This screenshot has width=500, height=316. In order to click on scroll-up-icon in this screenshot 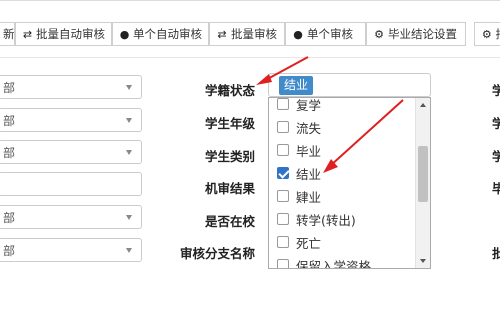, I will do `click(423, 105)`.